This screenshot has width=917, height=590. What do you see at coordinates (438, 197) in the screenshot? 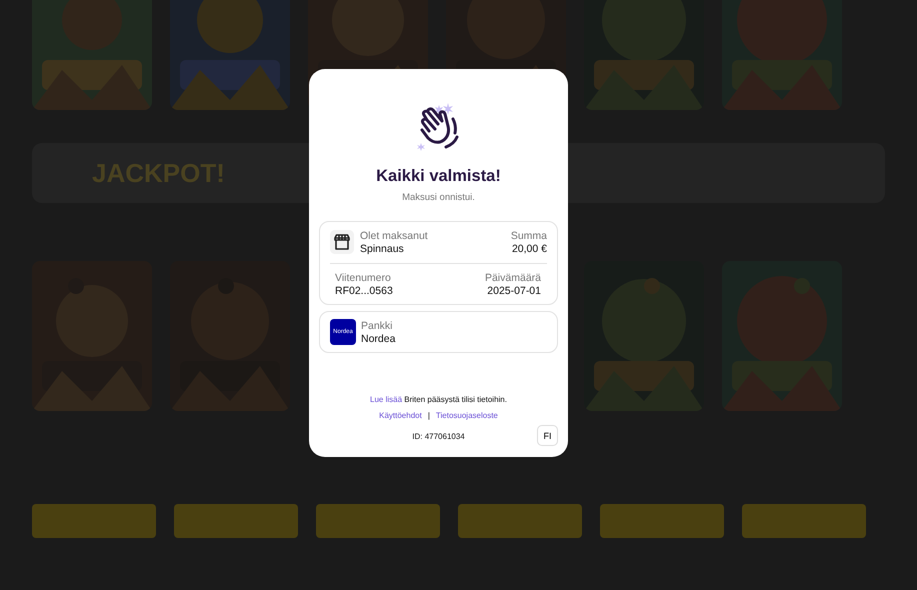
I see `success-subtitle: Maksusi onnistui.` at bounding box center [438, 197].